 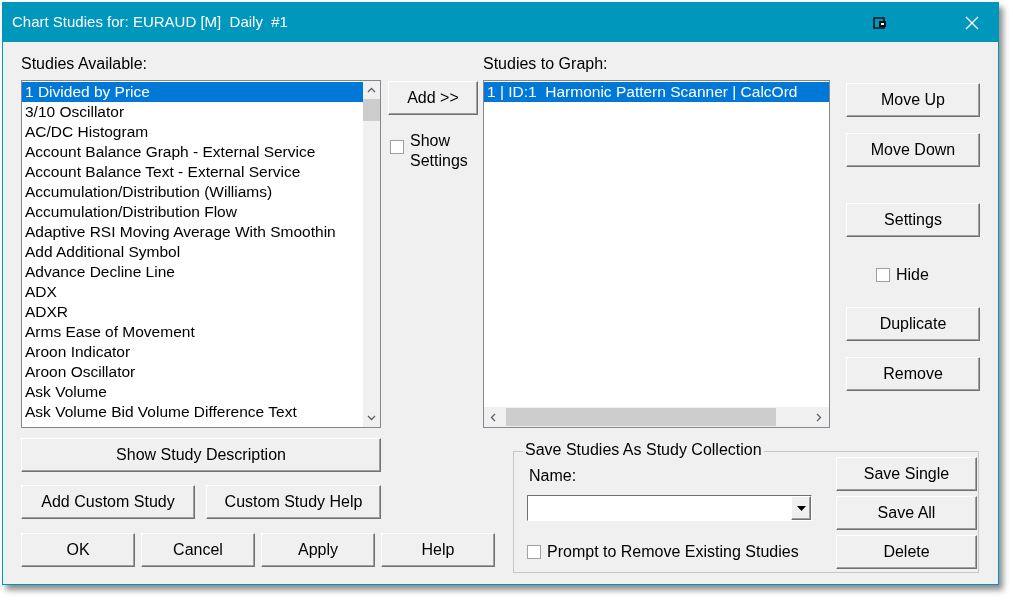 I want to click on window-icon, so click(x=880, y=22).